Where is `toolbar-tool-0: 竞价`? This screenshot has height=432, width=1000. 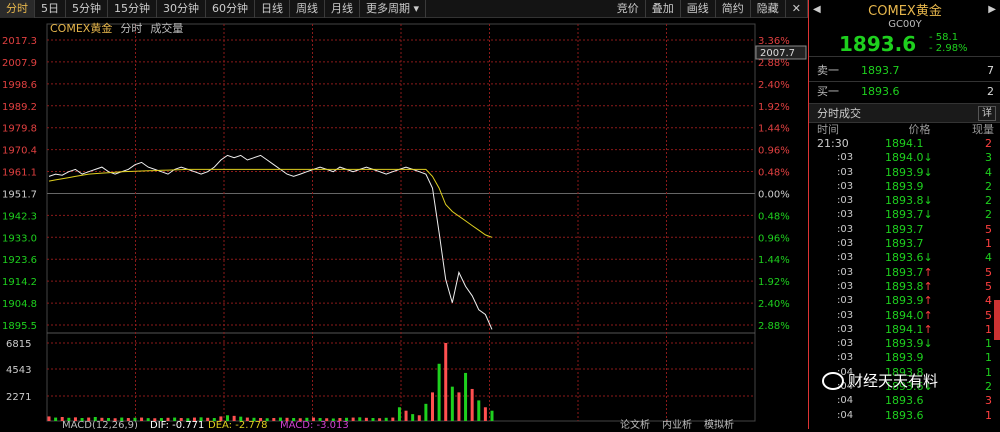 toolbar-tool-0: 竞价 is located at coordinates (628, 9).